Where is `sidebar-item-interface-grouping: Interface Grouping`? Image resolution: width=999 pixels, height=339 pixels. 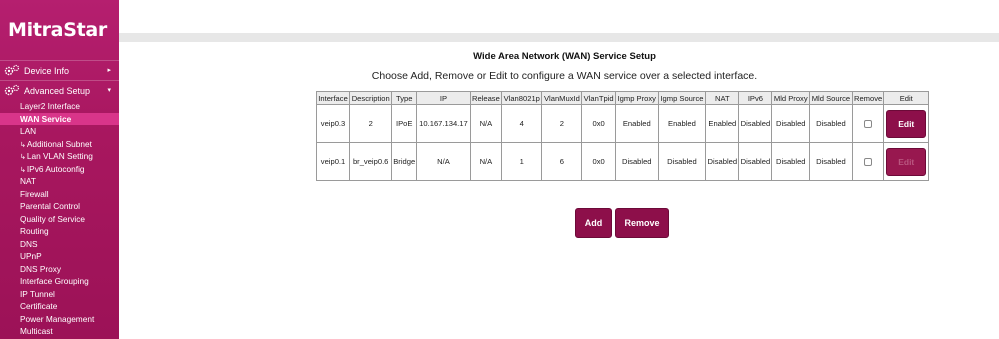
sidebar-item-interface-grouping: Interface Grouping is located at coordinates (59, 281).